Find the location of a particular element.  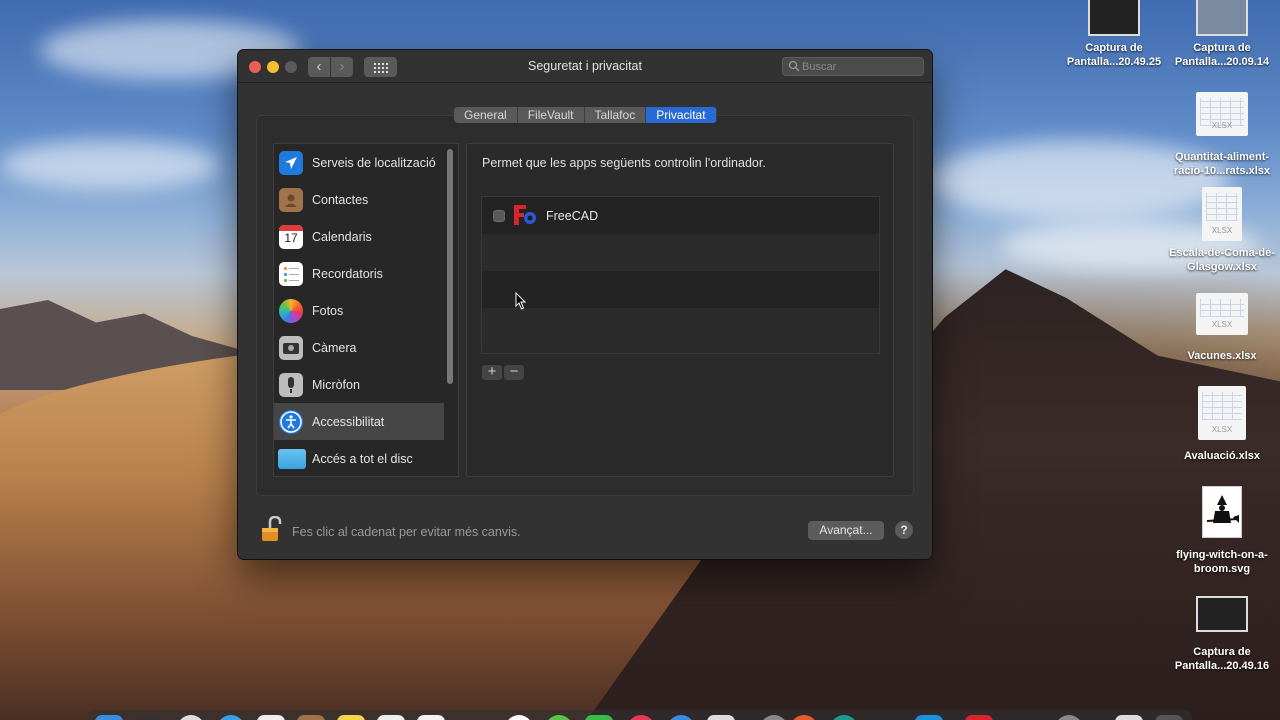

sidebar-item-label: Accessibilitat is located at coordinates (348, 421).